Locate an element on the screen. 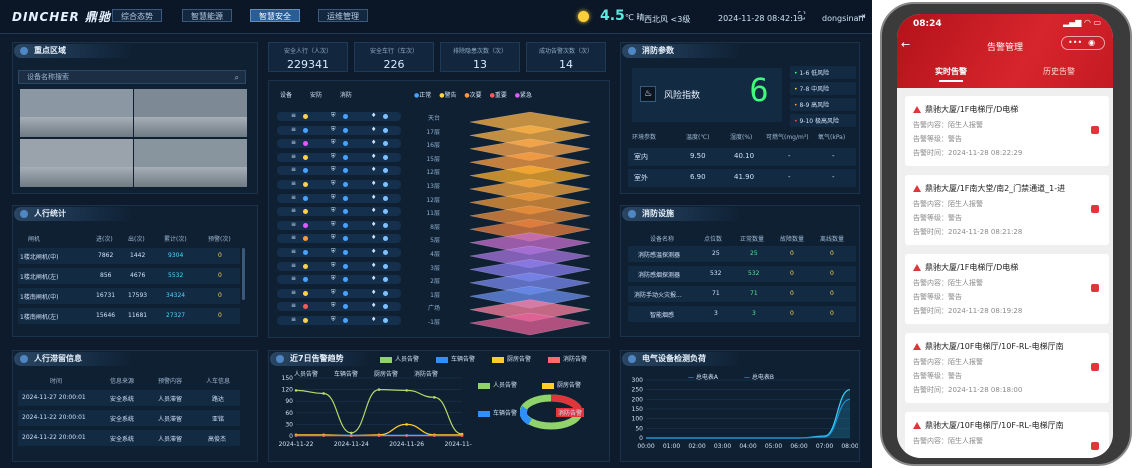 The height and width of the screenshot is (468, 1136). shield-icon: ⛨ is located at coordinates (333, 319).